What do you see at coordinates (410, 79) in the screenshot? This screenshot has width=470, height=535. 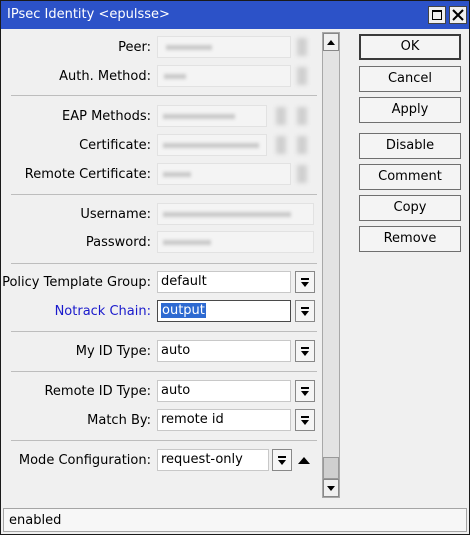 I see `cancel-button: Cancel` at bounding box center [410, 79].